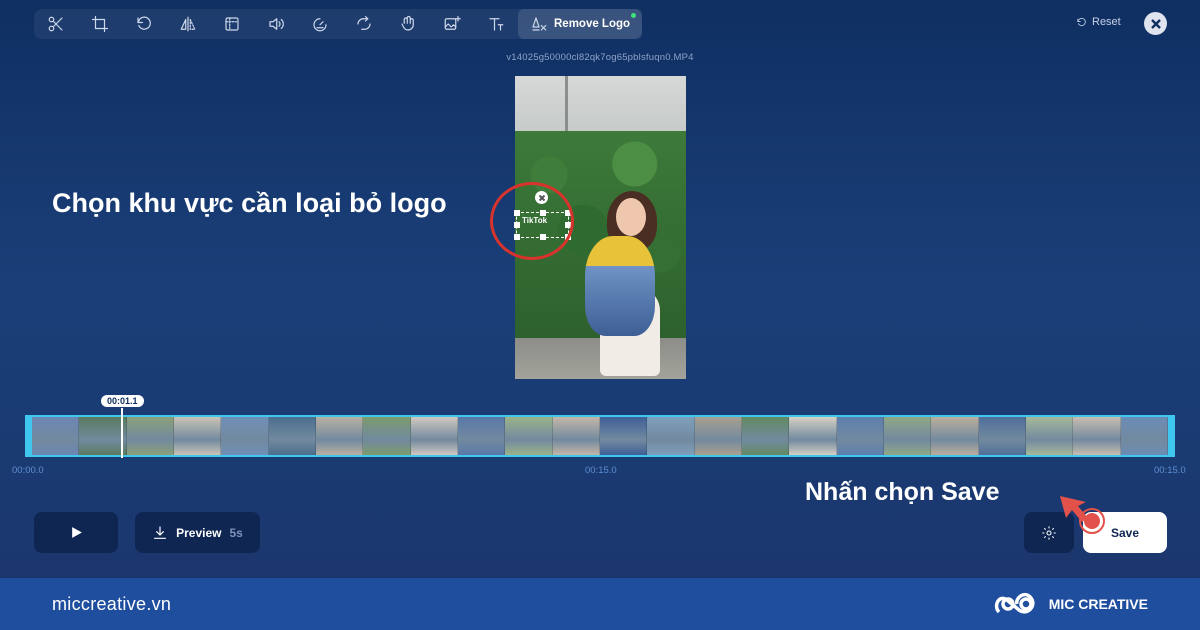 The height and width of the screenshot is (630, 1200). I want to click on annotation-click-save: Nhấn chọn Save, so click(902, 492).